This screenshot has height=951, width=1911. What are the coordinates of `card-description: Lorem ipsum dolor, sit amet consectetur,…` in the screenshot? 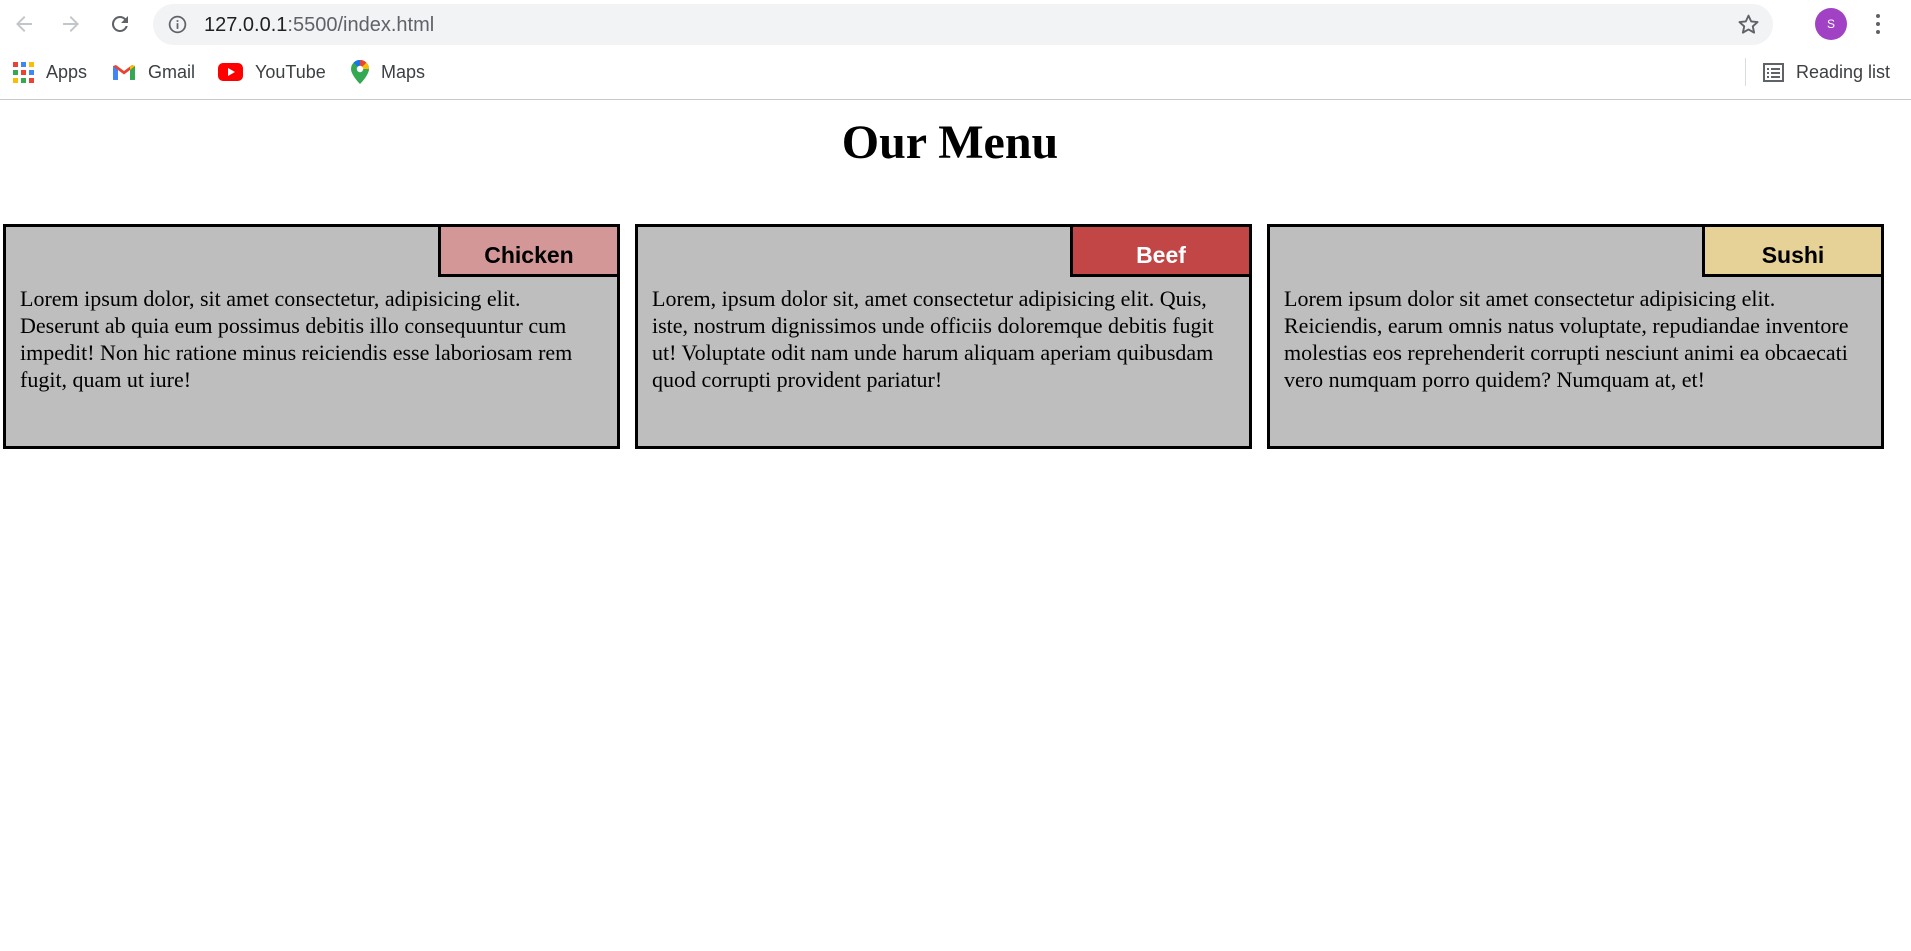 It's located at (296, 339).